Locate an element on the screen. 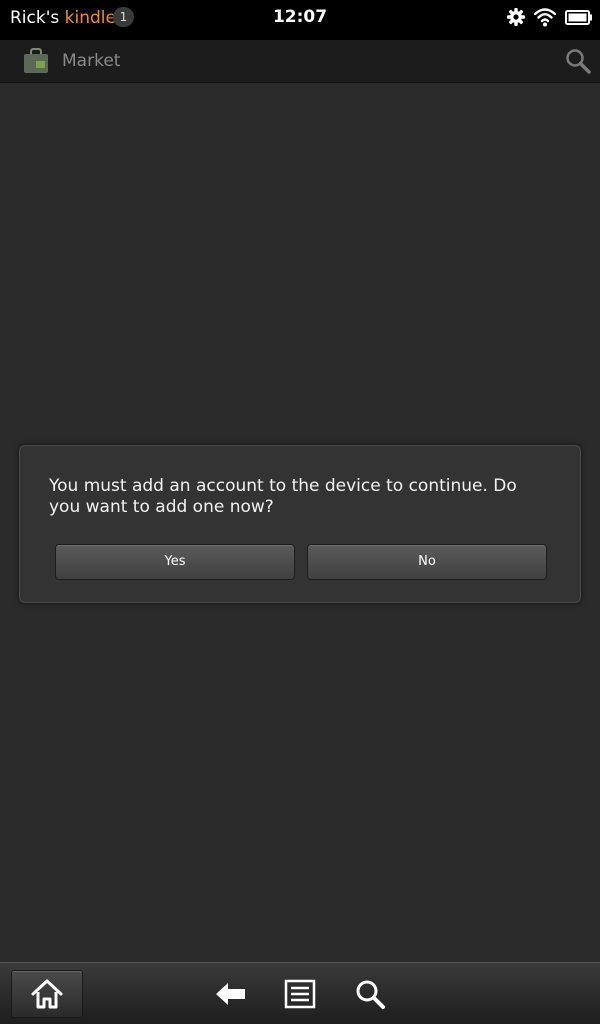 Image resolution: width=600 pixels, height=1024 pixels. bottom-nav-bar is located at coordinates (300, 993).